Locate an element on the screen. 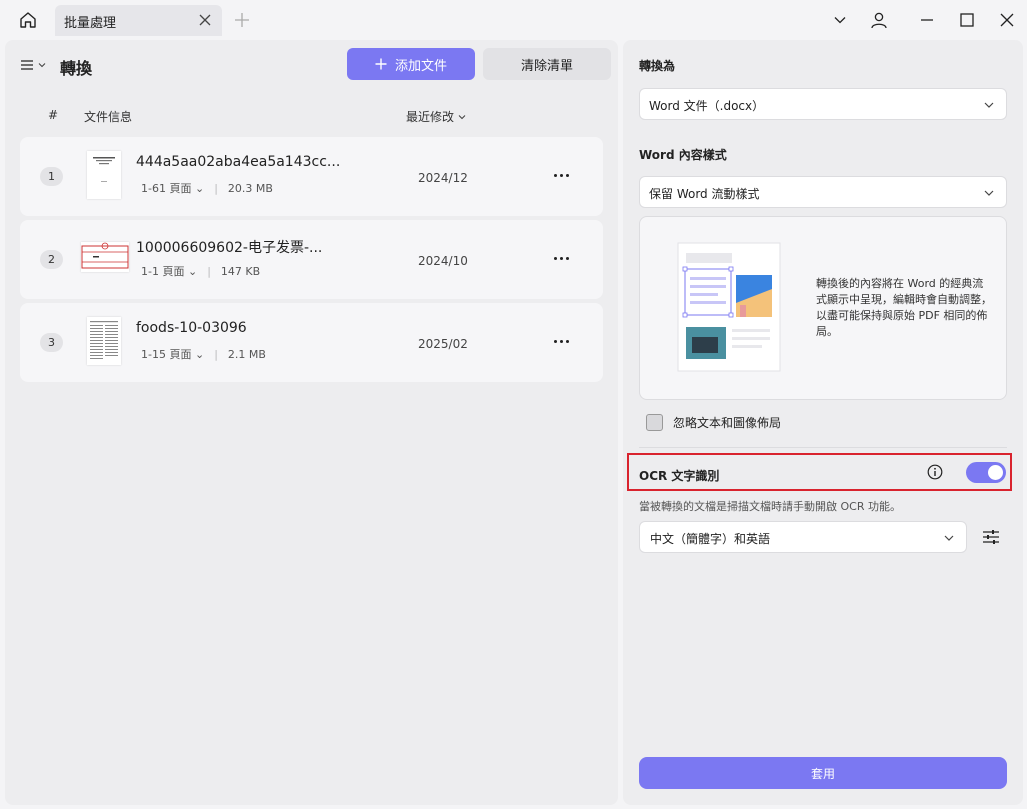 The width and height of the screenshot is (1027, 809). account-button is located at coordinates (879, 20).